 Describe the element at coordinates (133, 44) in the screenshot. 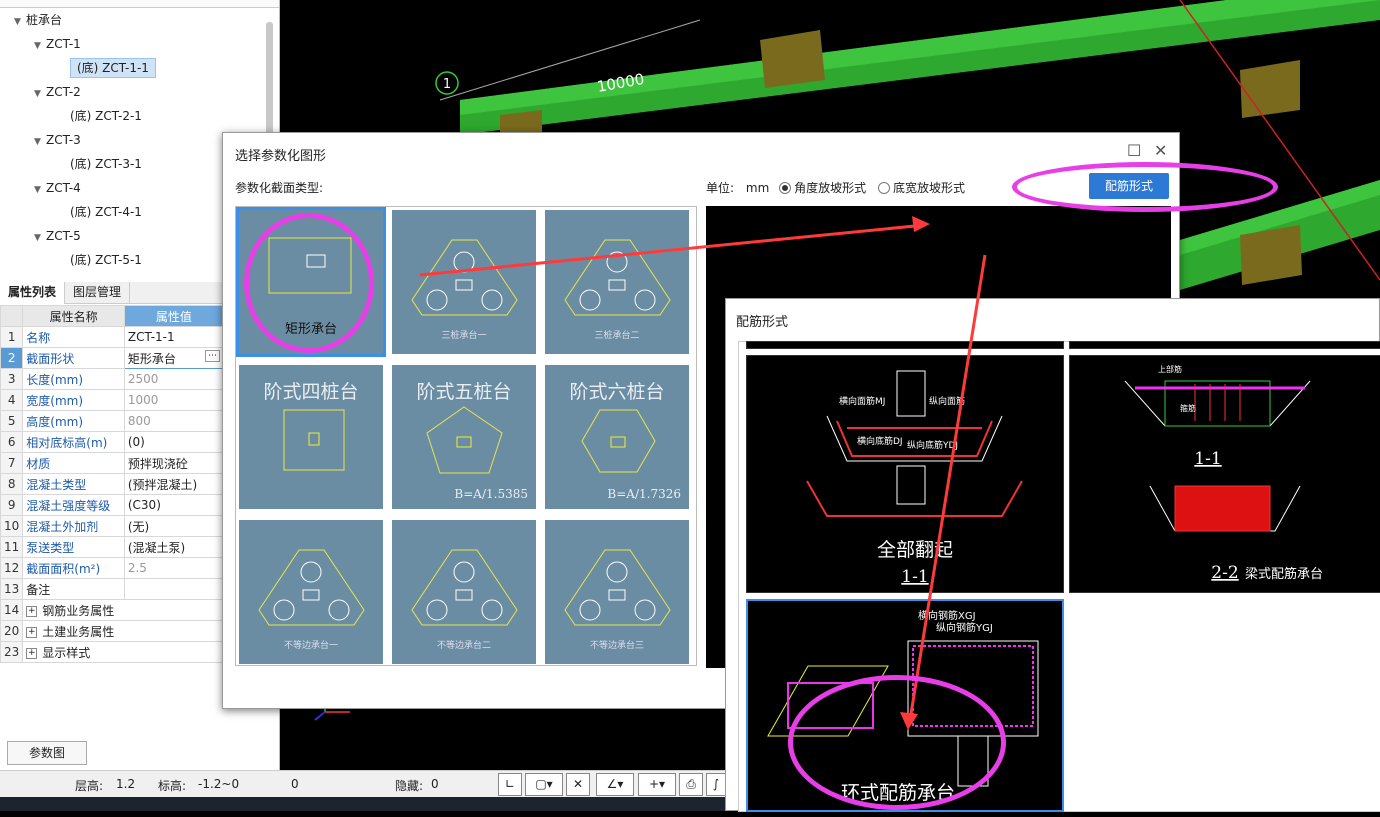

I see `tree-item-zct1: ▼ ZCT-1` at that location.